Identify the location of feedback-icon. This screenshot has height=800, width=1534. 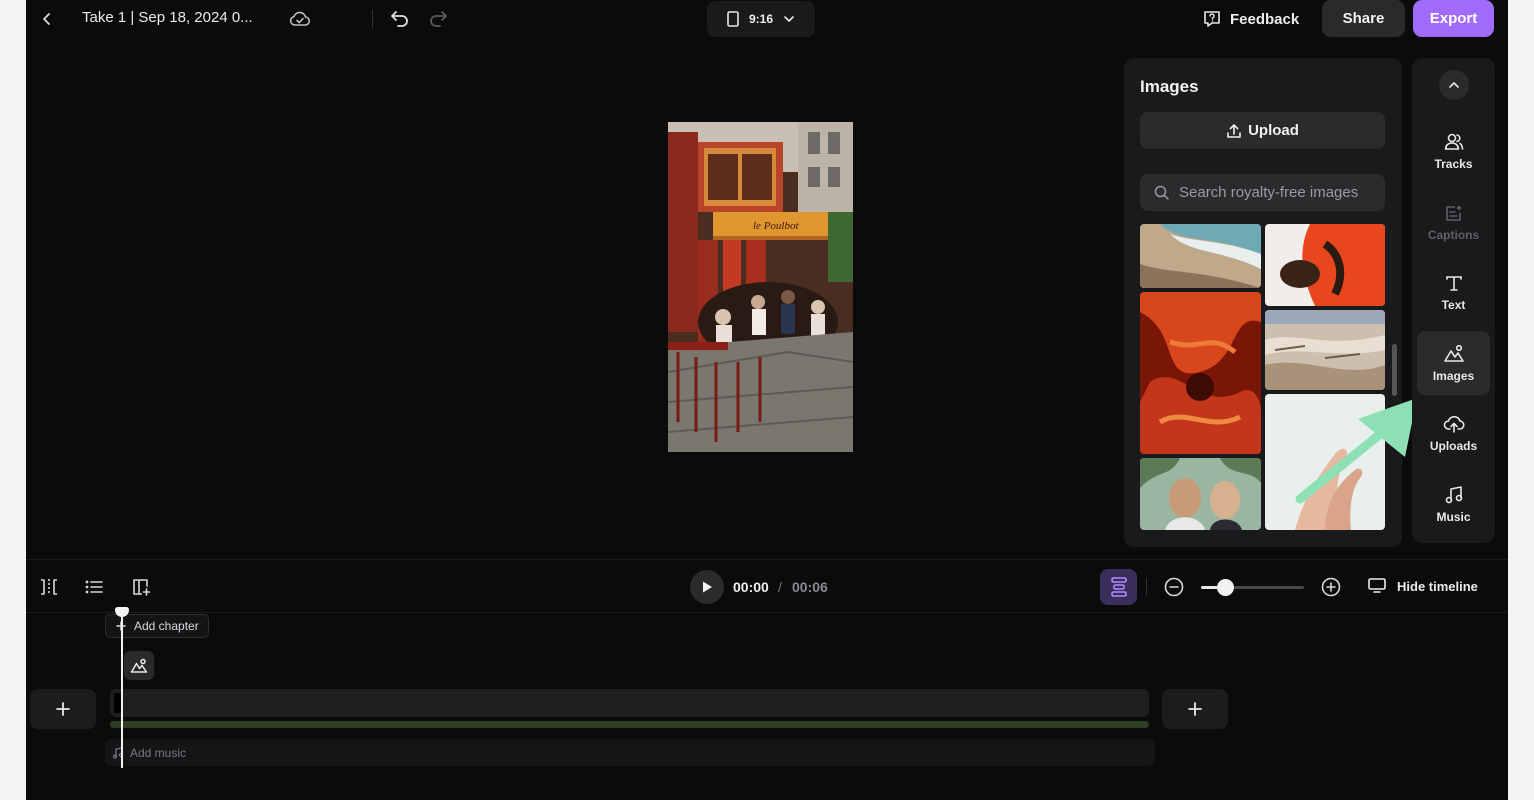
(1212, 19).